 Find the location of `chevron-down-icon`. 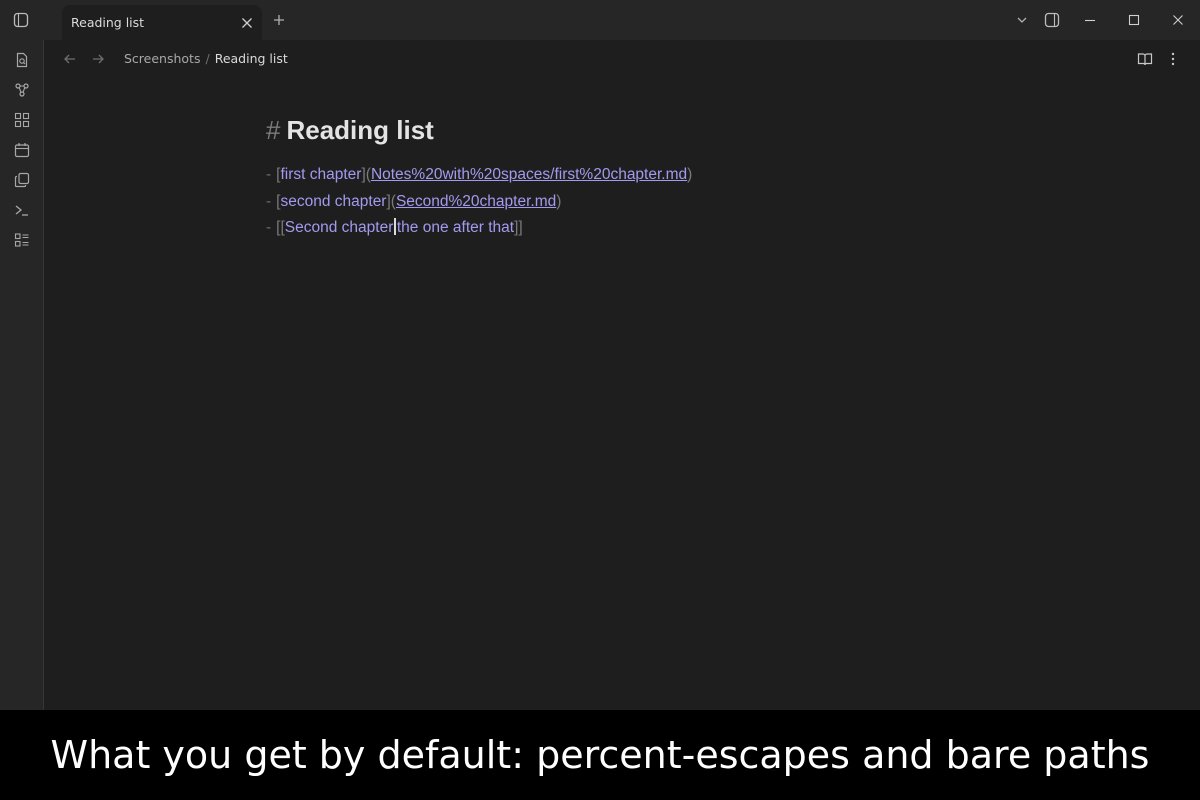

chevron-down-icon is located at coordinates (1022, 20).